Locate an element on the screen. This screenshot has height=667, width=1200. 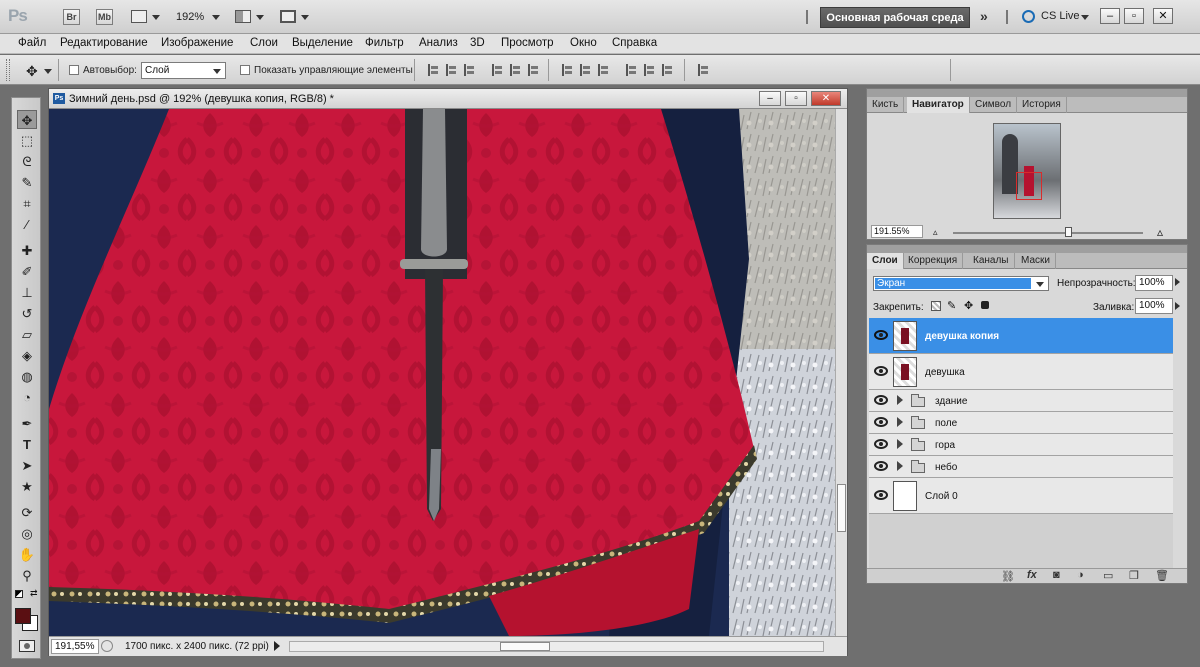
document-minimize-button: – is located at coordinates (770, 98).